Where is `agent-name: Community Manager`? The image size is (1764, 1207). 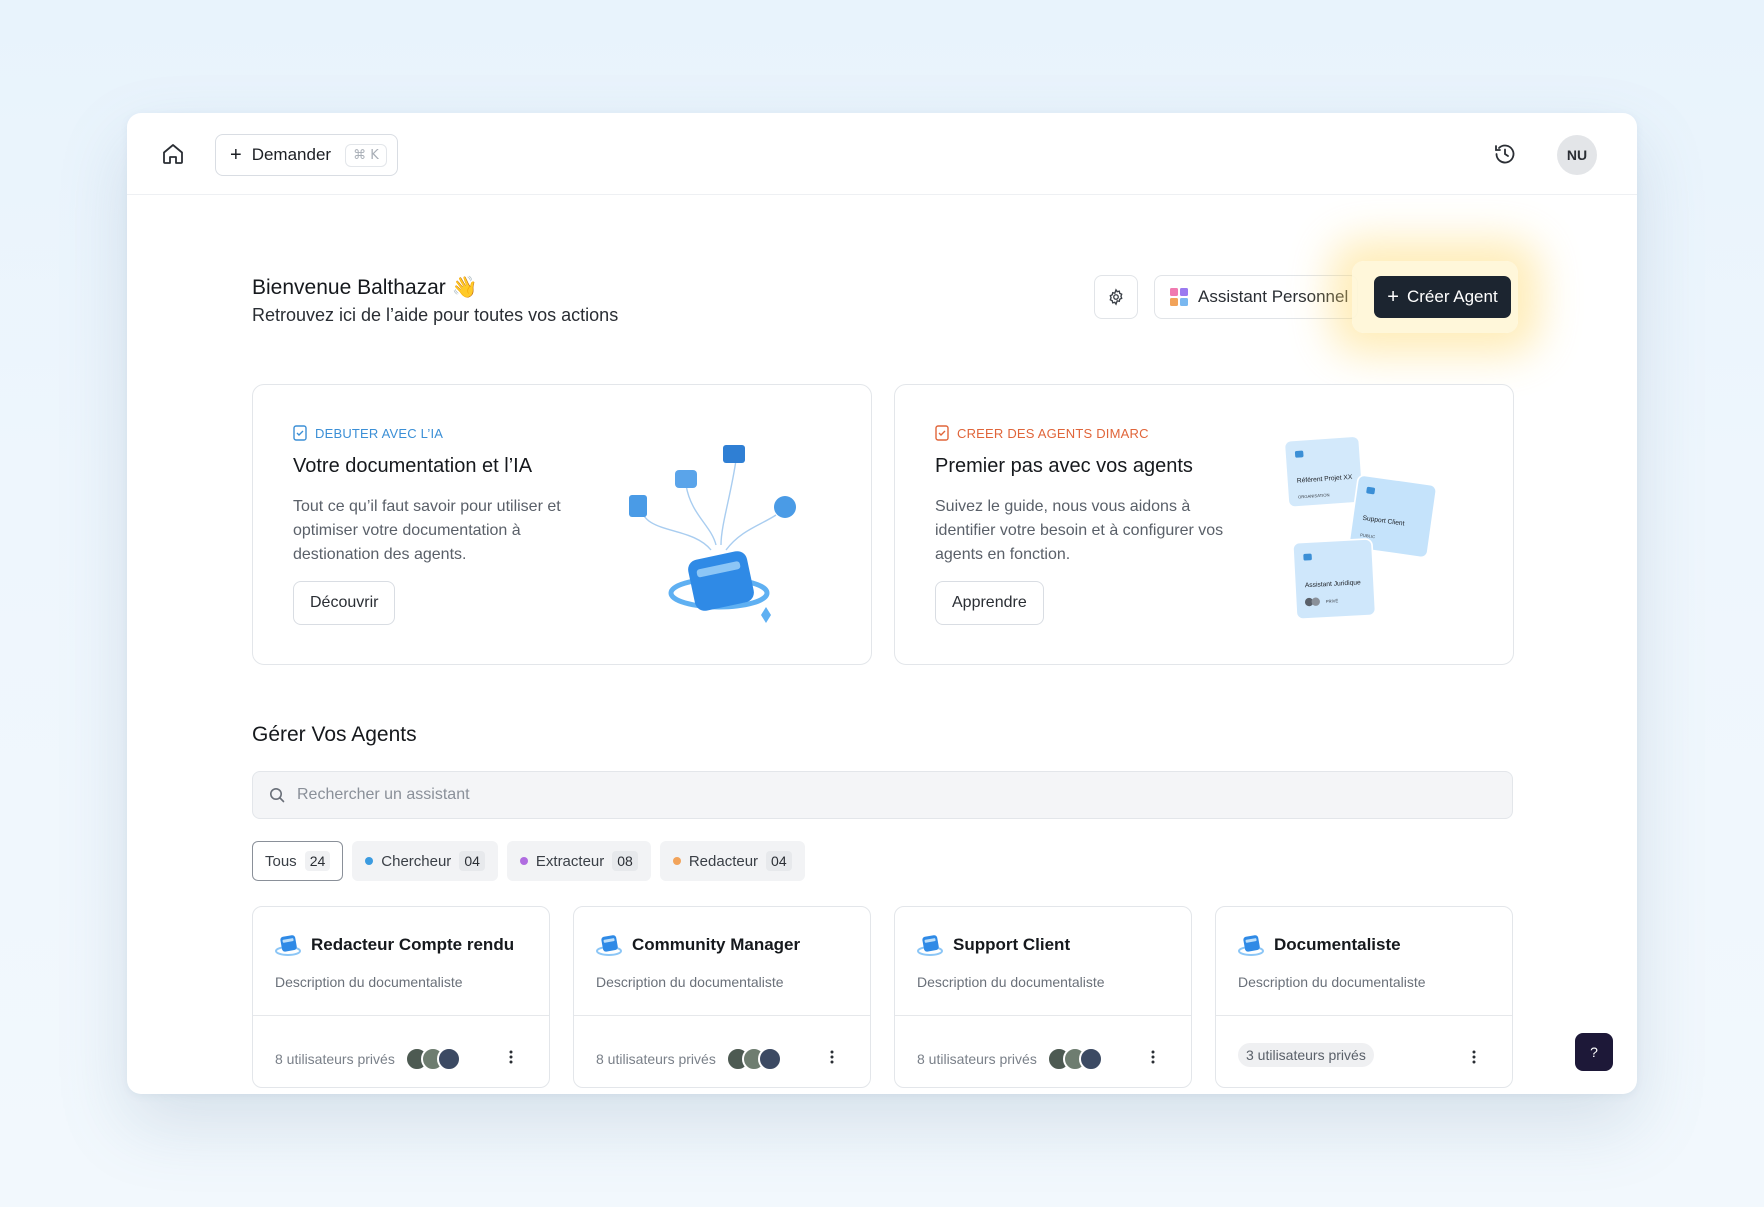 agent-name: Community Manager is located at coordinates (716, 944).